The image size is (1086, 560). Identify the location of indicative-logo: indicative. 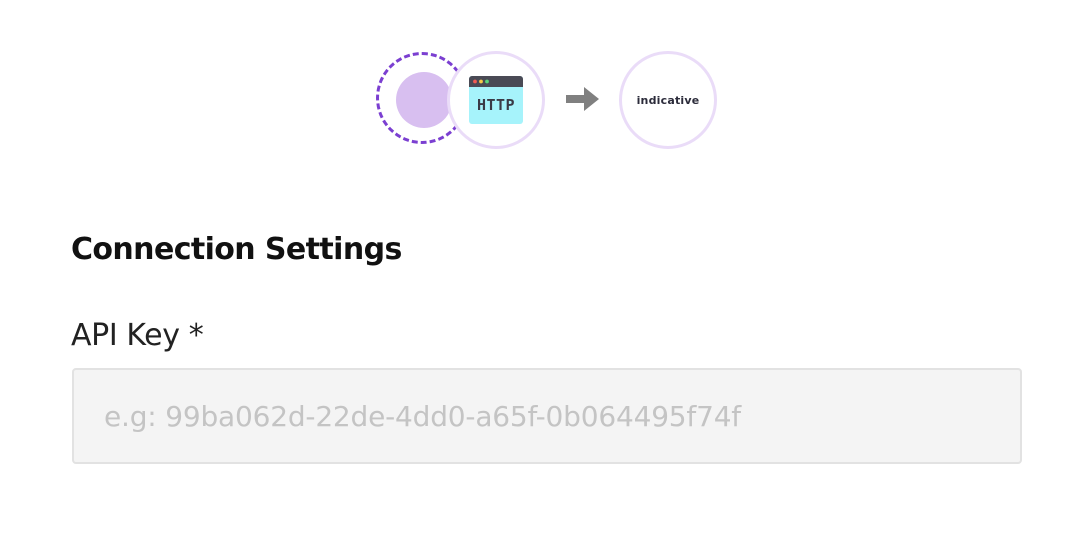
(668, 100).